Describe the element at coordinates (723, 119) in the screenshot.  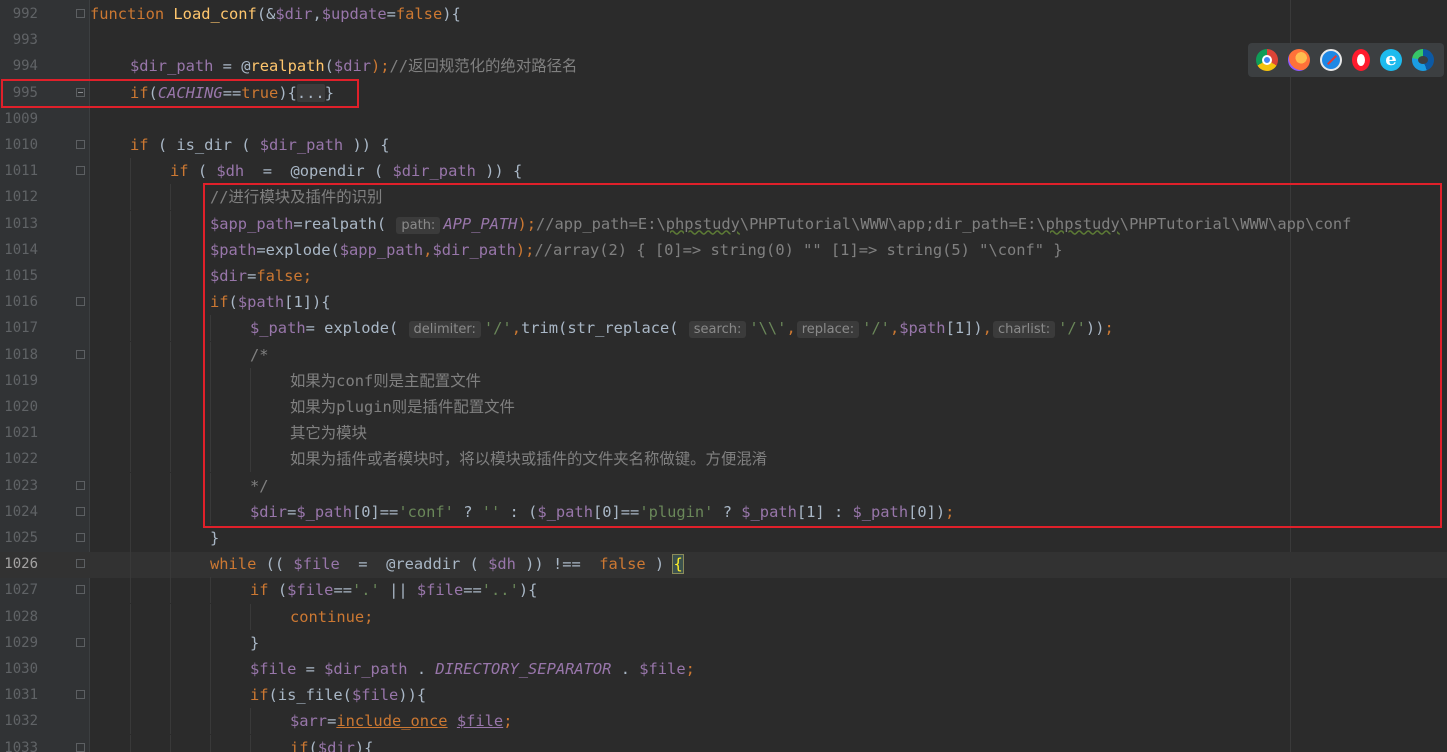
I see `code-line: 1009` at that location.